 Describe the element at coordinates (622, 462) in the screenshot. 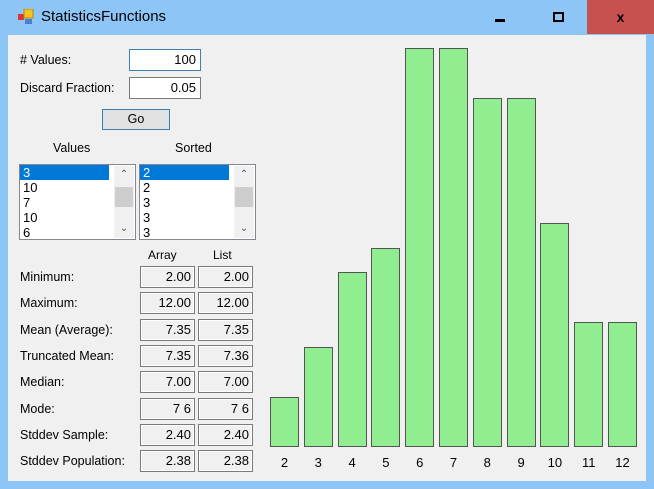

I see `x-tick-label: 12` at that location.